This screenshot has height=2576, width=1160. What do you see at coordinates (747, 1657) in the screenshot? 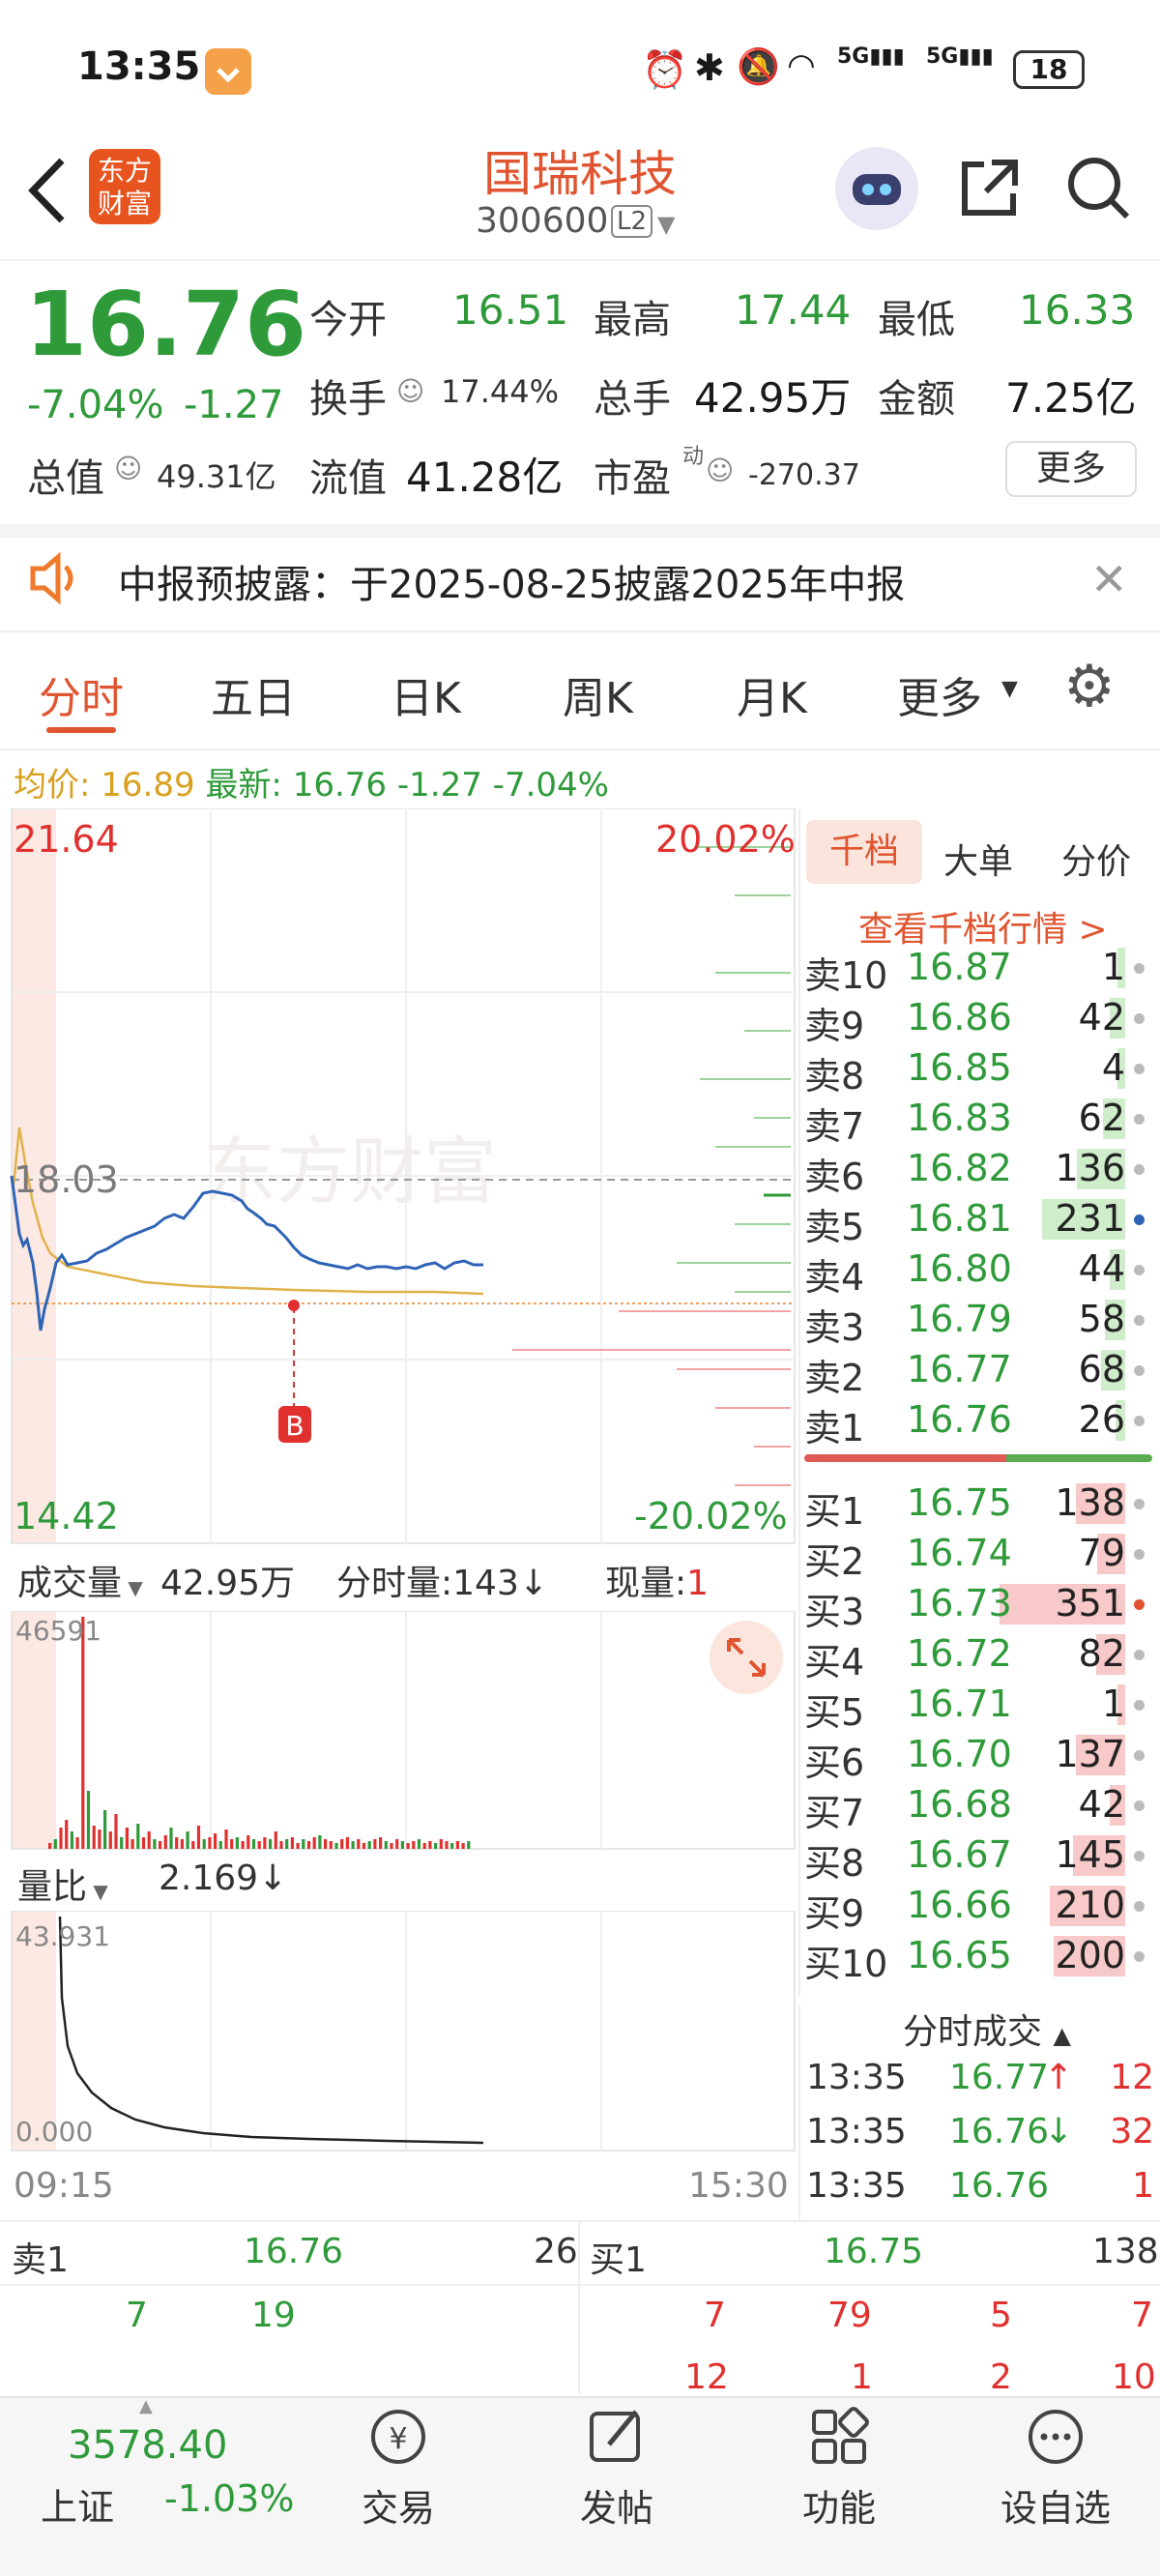
I see `expand-button-bg` at bounding box center [747, 1657].